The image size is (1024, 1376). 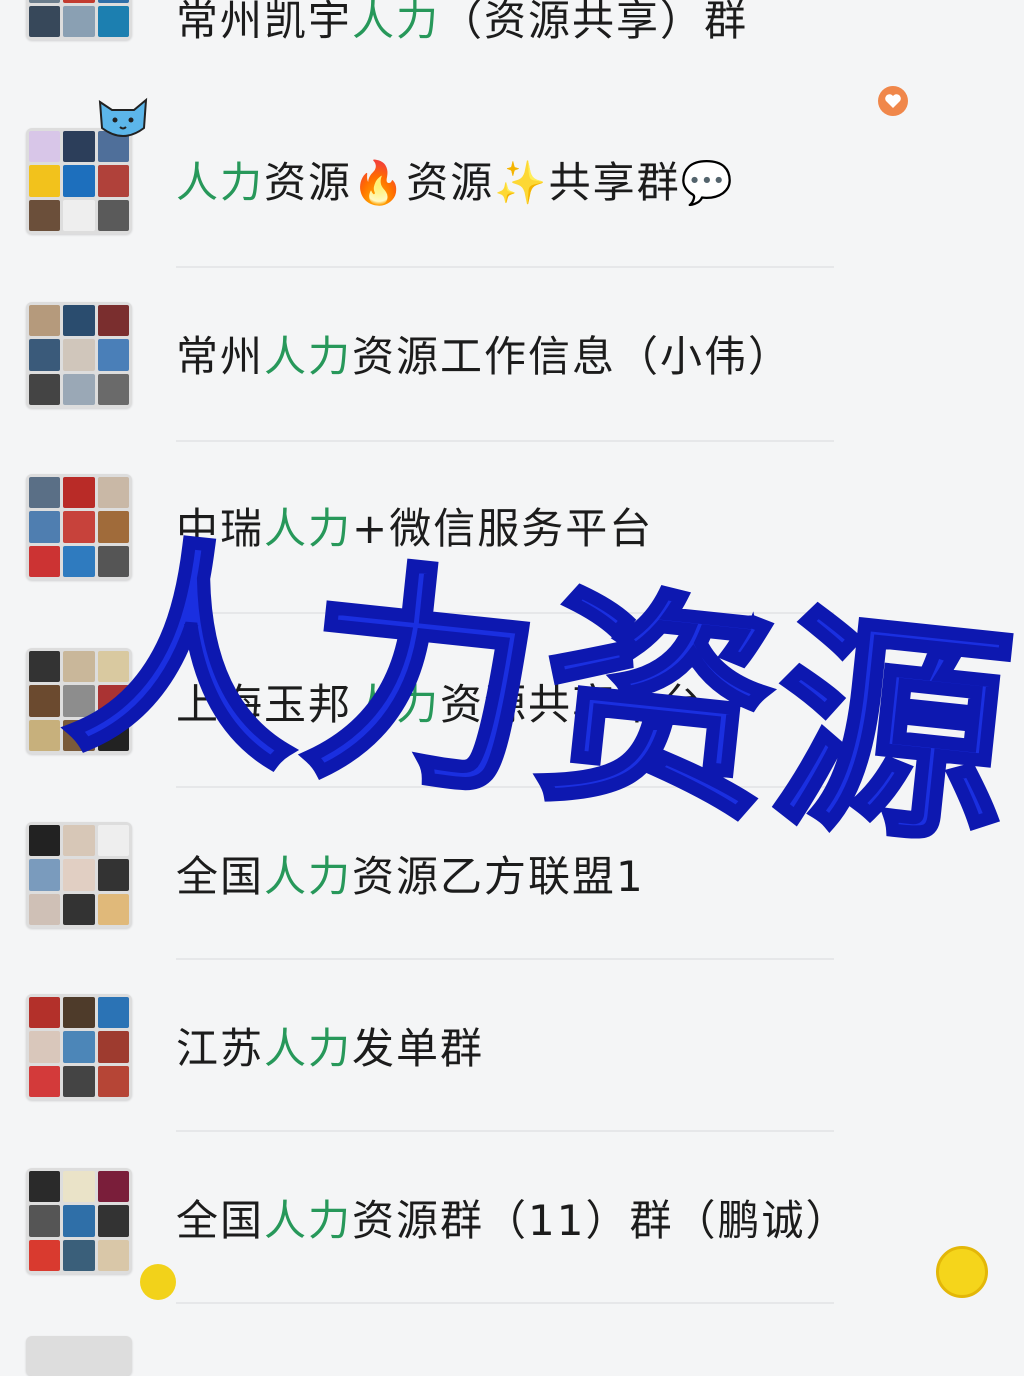 I want to click on lemon-icon, so click(x=962, y=1272).